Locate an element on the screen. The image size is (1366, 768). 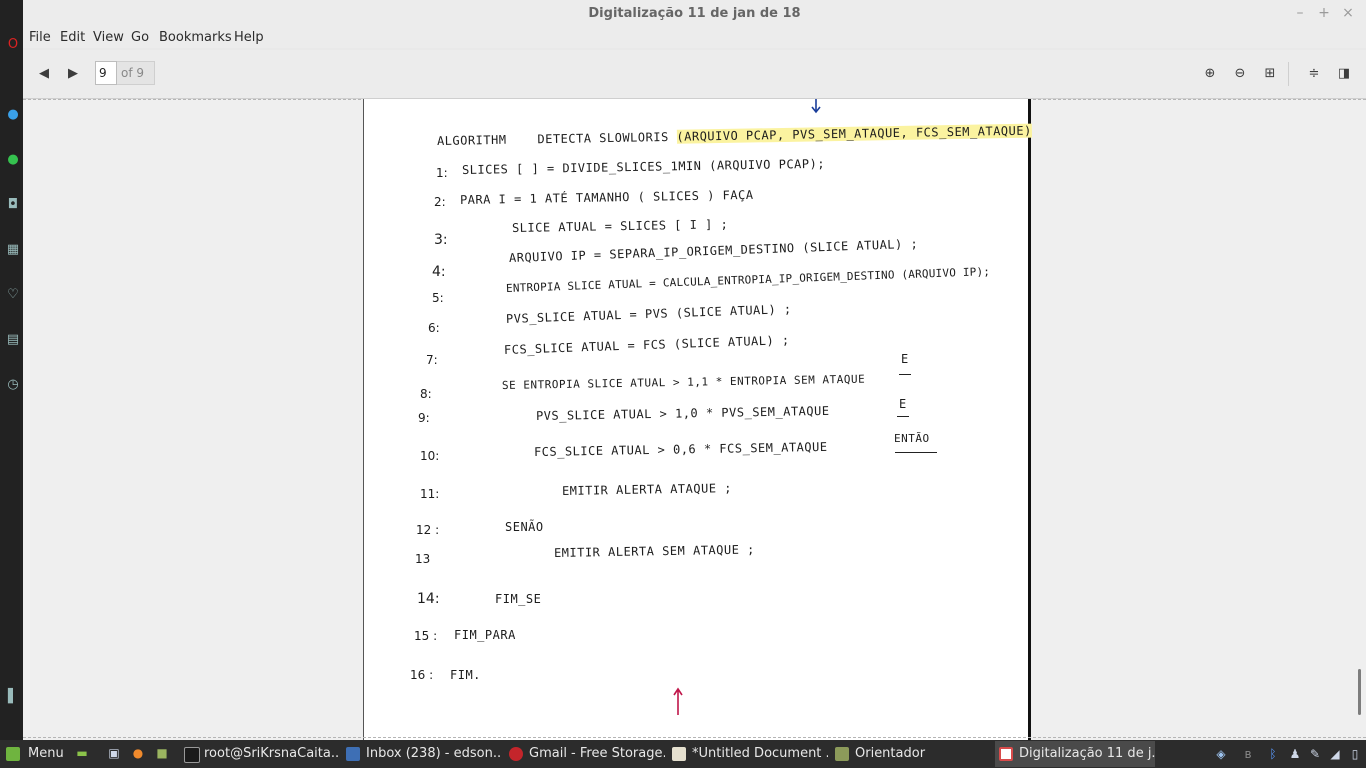
blue-arrow-icon is located at coordinates (816, 106).